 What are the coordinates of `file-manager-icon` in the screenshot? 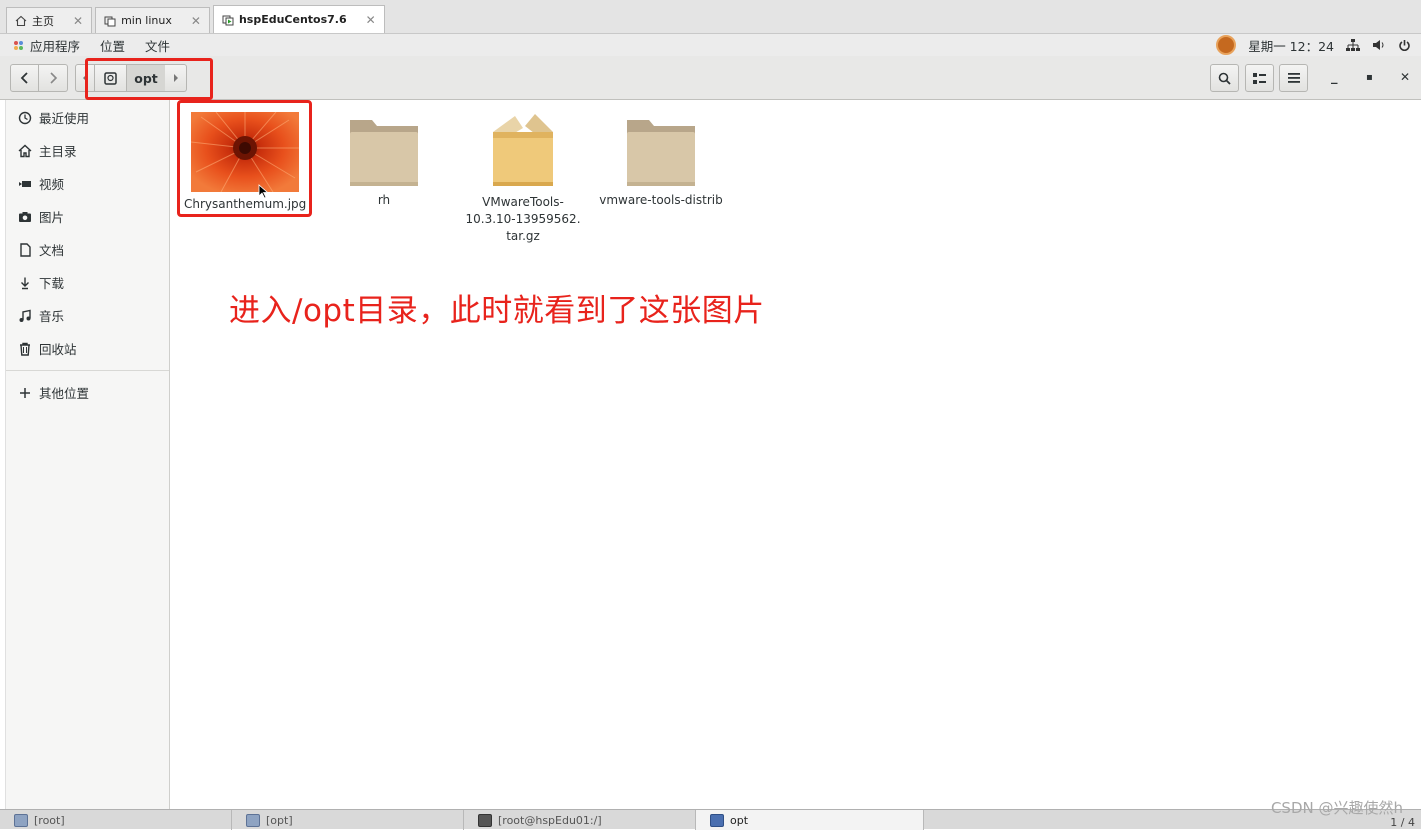 It's located at (717, 820).